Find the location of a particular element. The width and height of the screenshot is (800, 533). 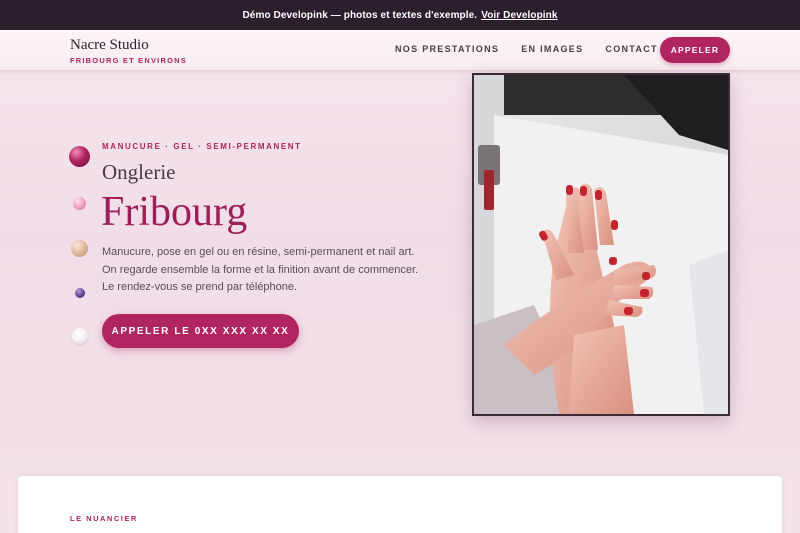

nav-item-images: EN IMAGES is located at coordinates (552, 49).